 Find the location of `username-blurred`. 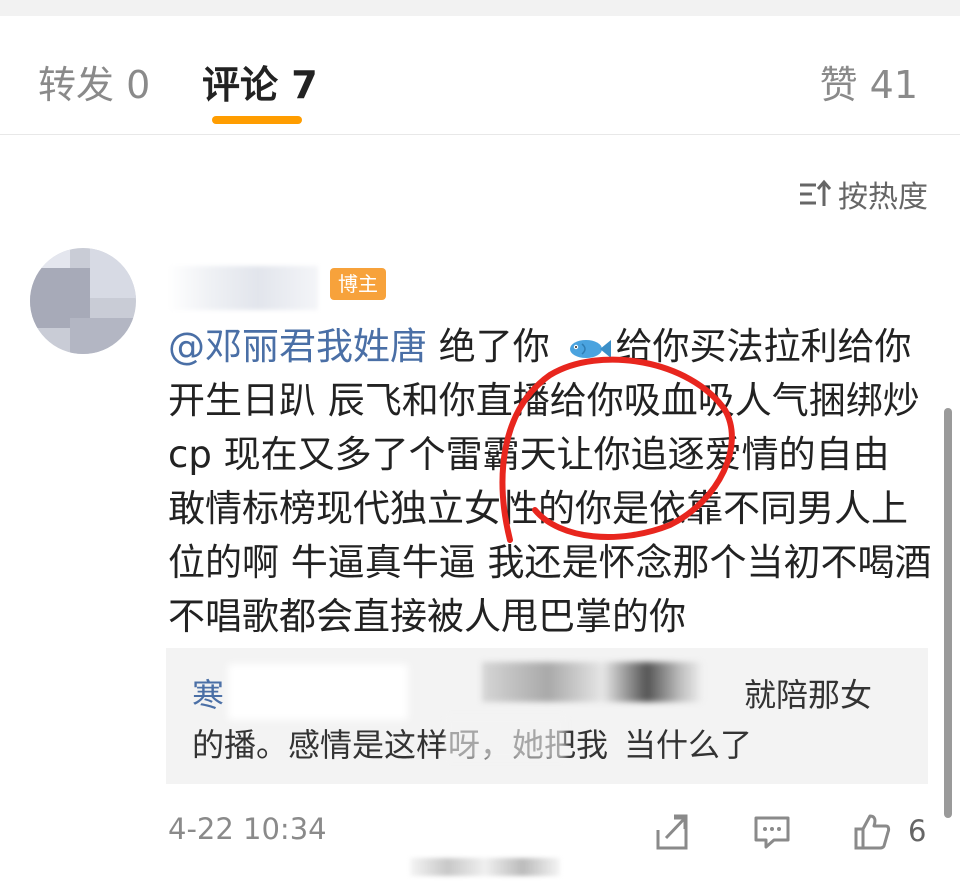

username-blurred is located at coordinates (243, 288).